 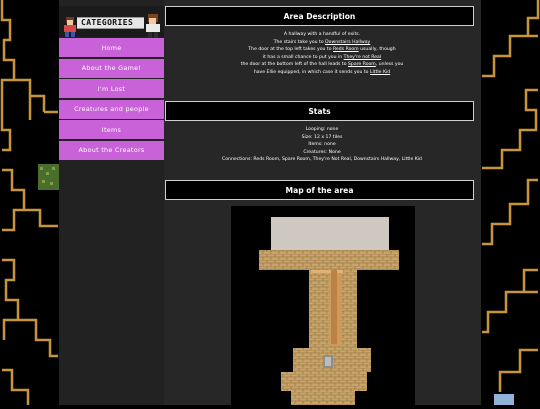 I want to click on desc-line: A hallway with a handful of exits., so click(x=322, y=35).